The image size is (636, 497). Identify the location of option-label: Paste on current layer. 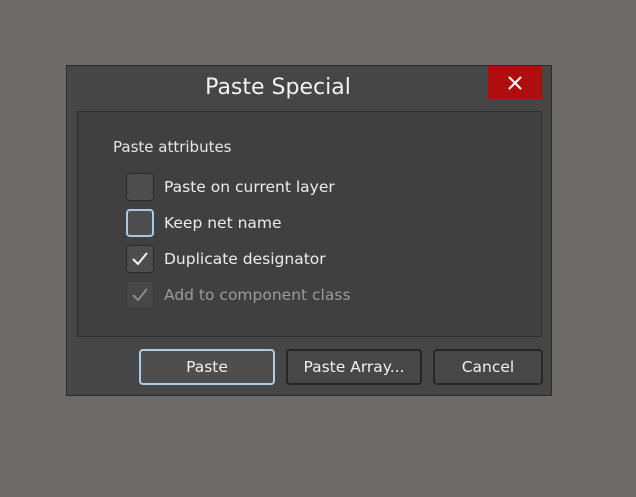
(249, 187).